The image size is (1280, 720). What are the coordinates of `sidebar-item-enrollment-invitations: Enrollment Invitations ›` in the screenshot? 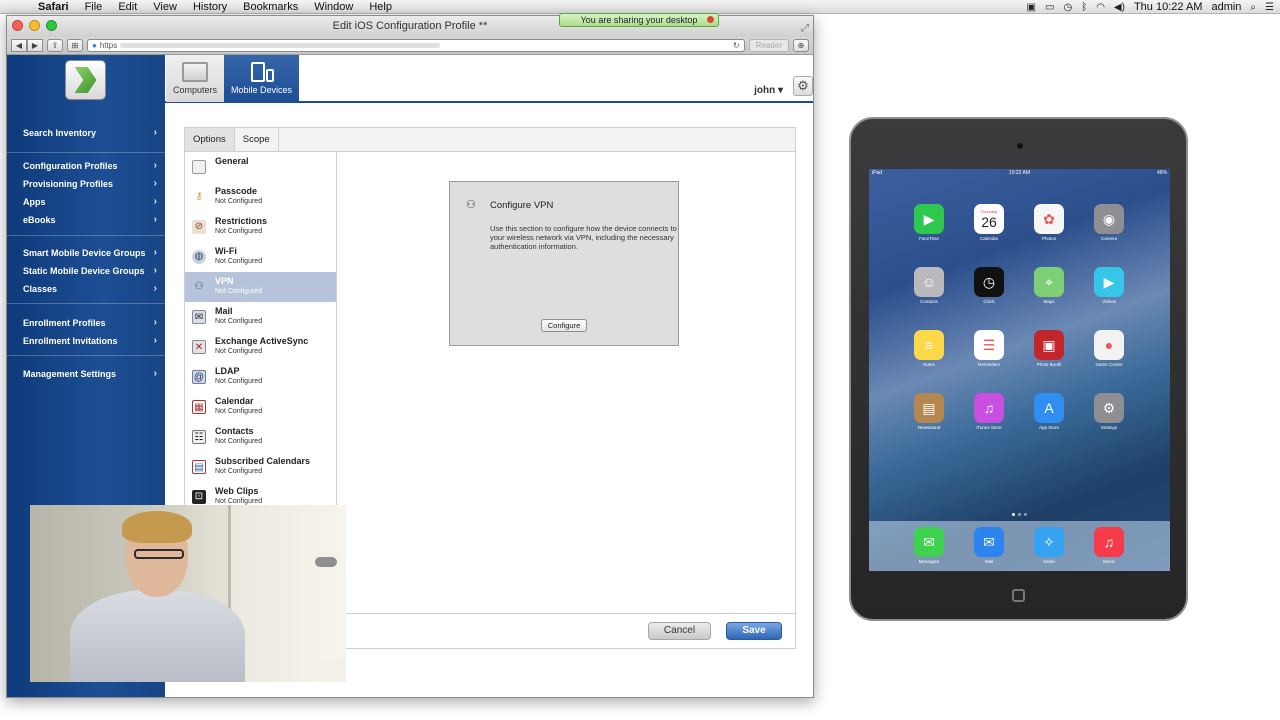 It's located at (86, 341).